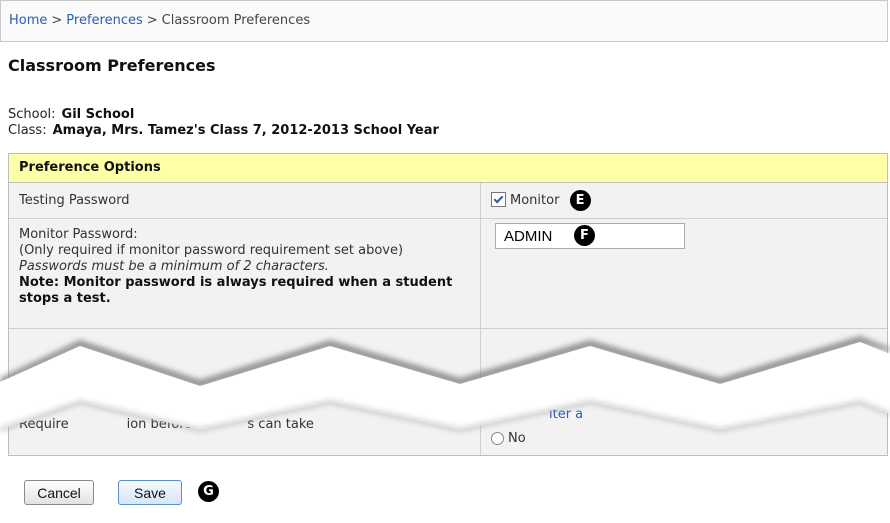 The image size is (890, 523). I want to click on testing-password-control: Monitor E, so click(684, 200).